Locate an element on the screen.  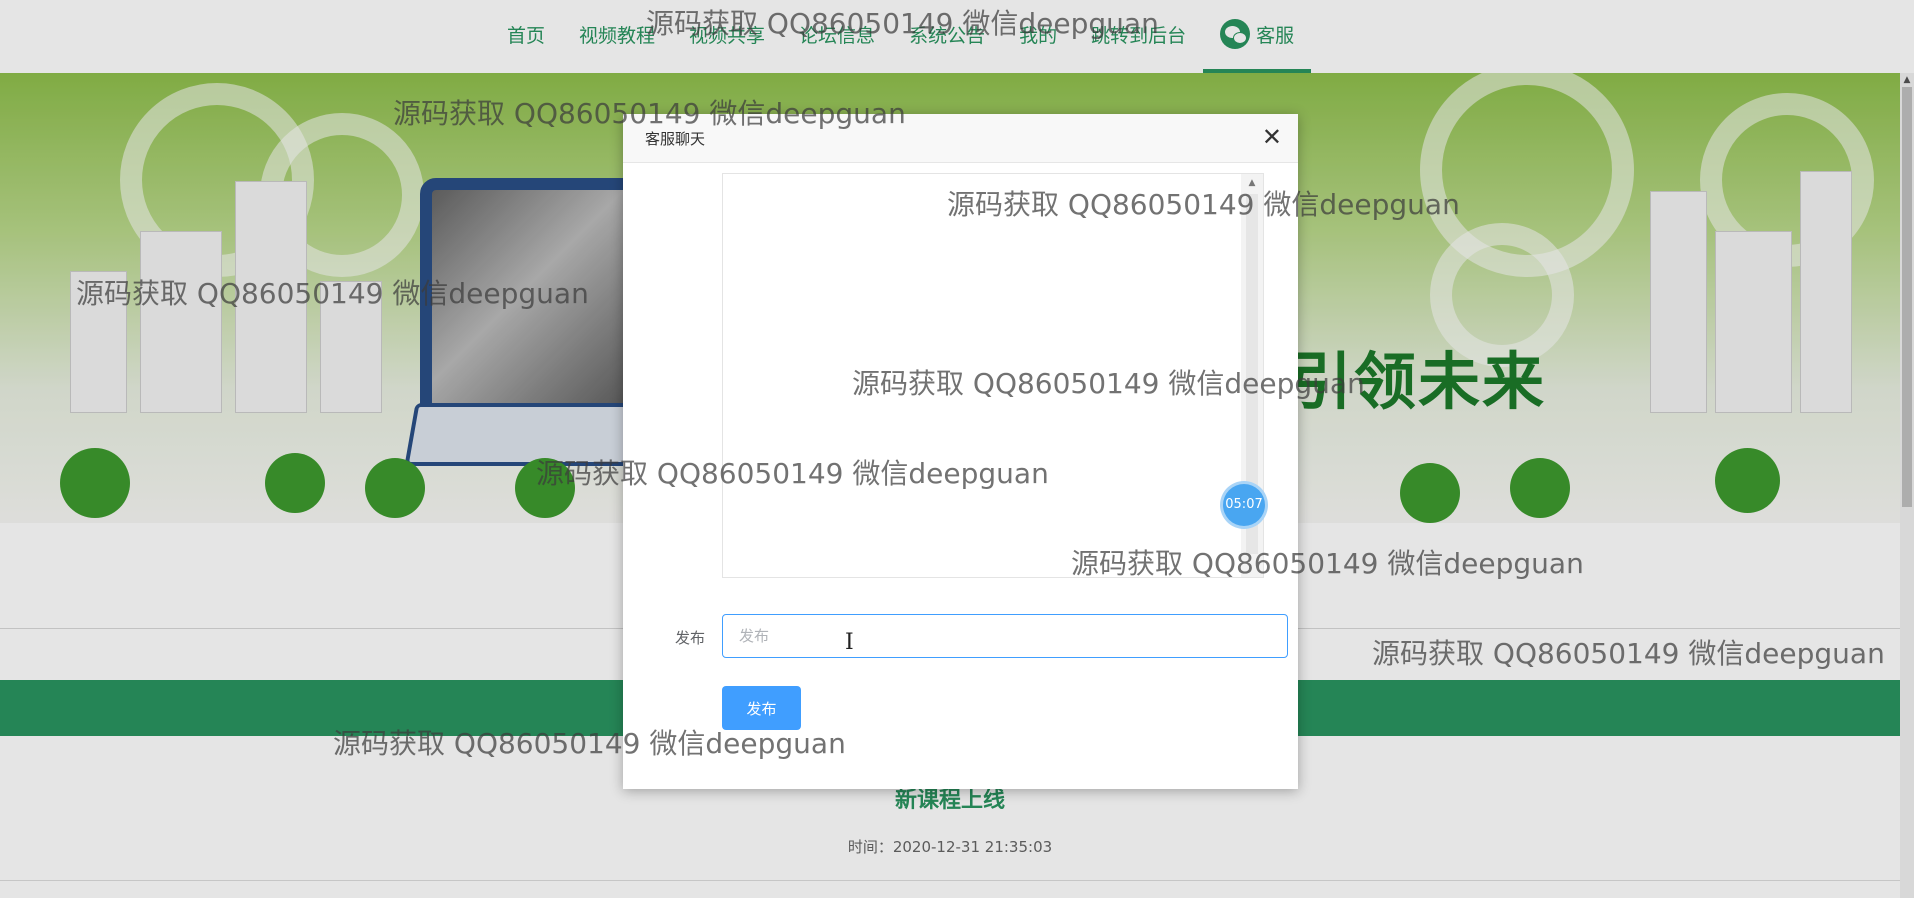
scroll-up-icon: ▲ is located at coordinates (1252, 183).